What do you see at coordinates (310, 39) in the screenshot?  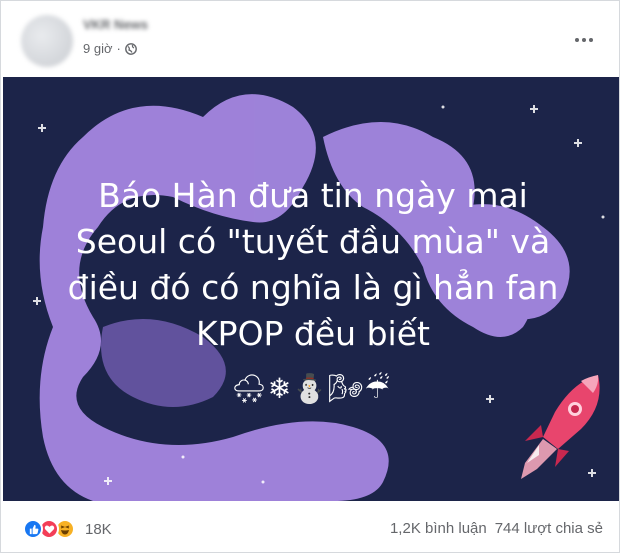 I see `post-header: VKR News 9 giờ ·` at bounding box center [310, 39].